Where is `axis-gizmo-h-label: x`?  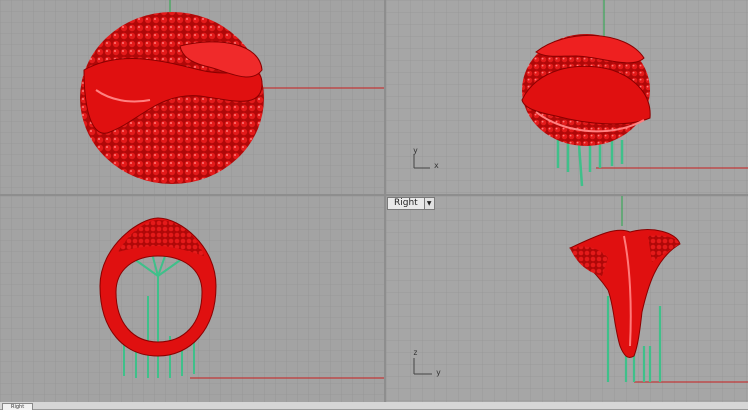 axis-gizmo-h-label: x is located at coordinates (436, 165).